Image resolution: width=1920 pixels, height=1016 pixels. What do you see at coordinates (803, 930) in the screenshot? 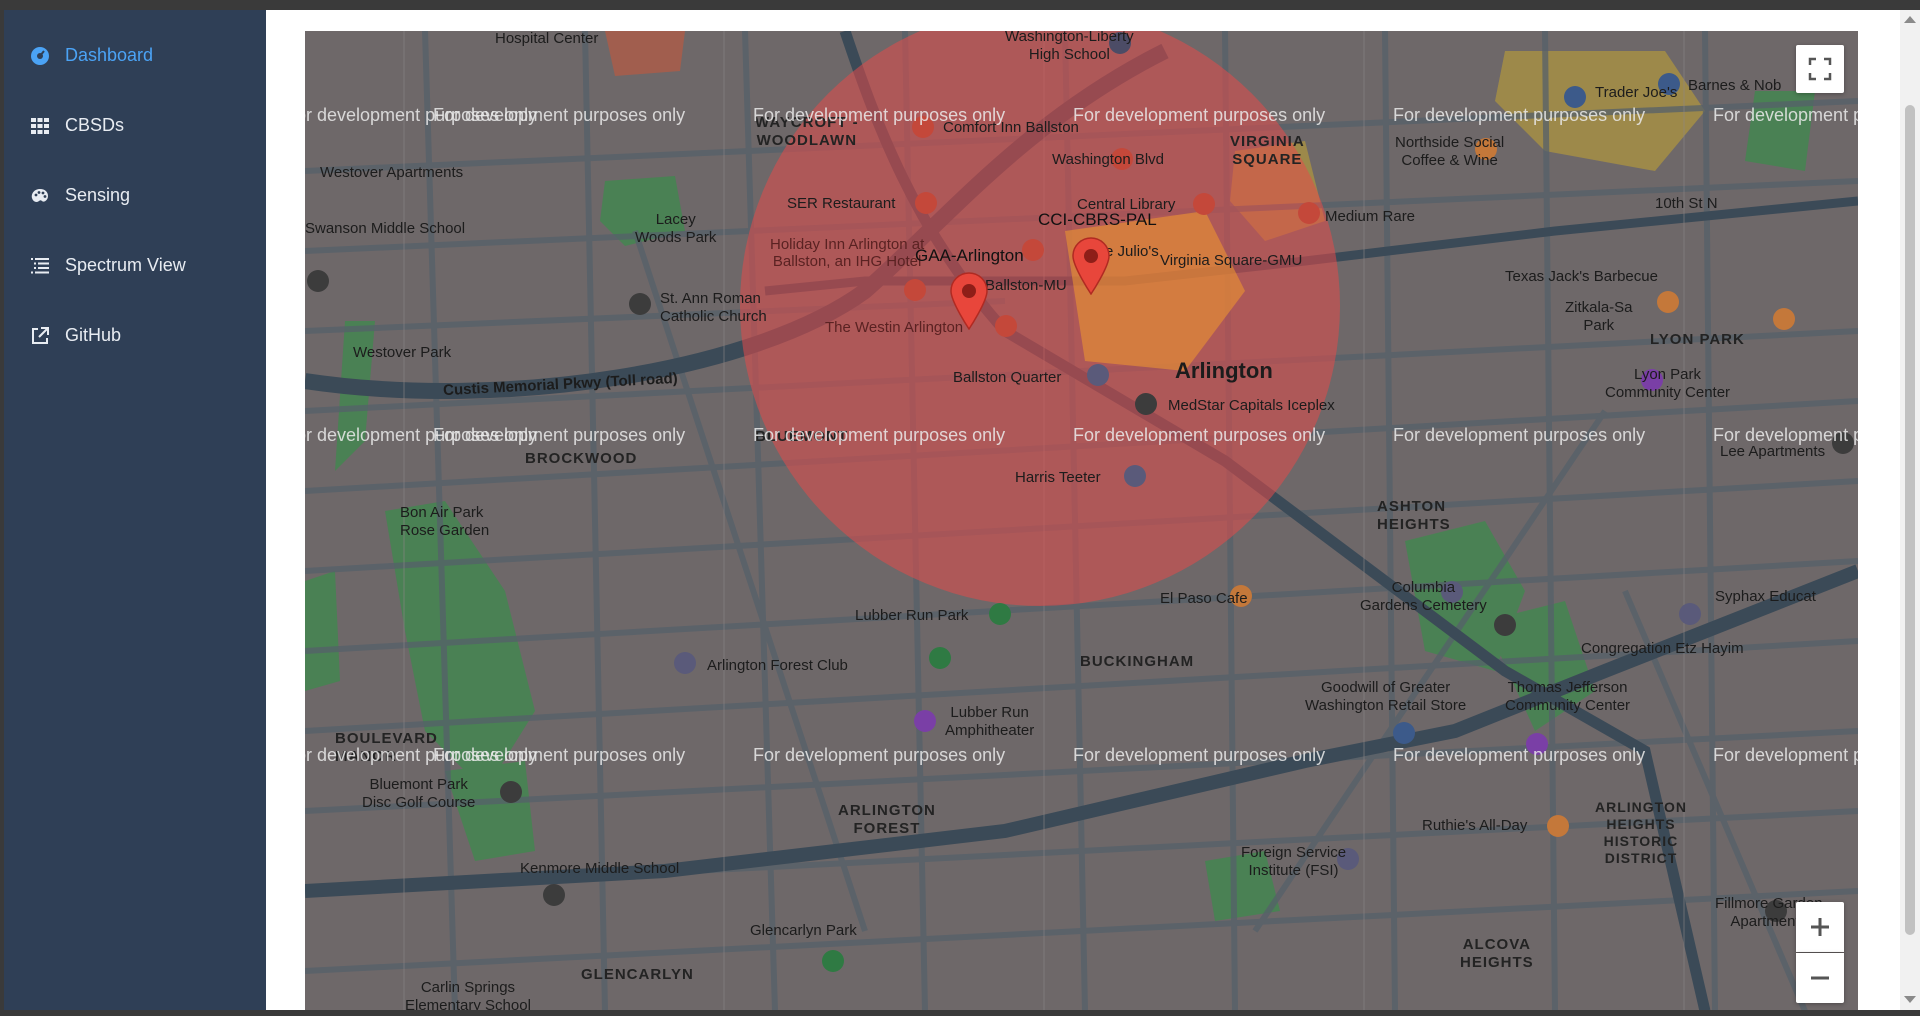
I see `place-label: Glencarlyn Park` at bounding box center [803, 930].